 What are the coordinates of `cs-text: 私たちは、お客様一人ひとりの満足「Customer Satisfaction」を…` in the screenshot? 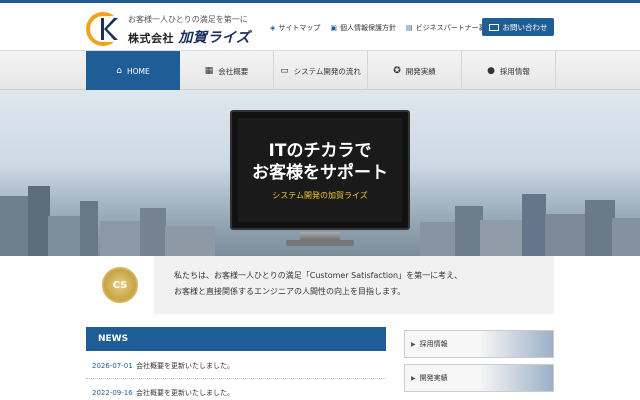 It's located at (318, 284).